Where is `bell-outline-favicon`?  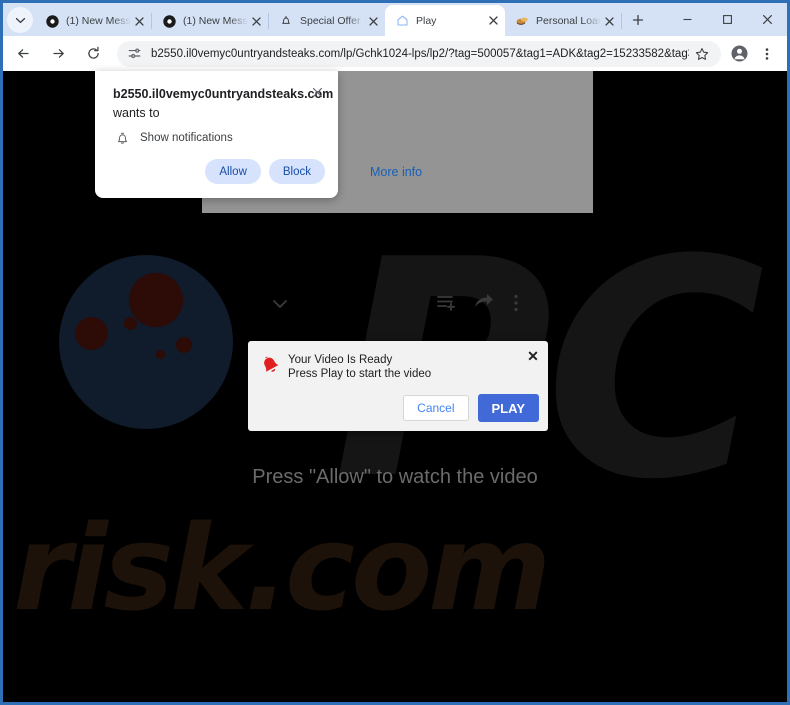
bell-outline-favicon is located at coordinates (286, 21).